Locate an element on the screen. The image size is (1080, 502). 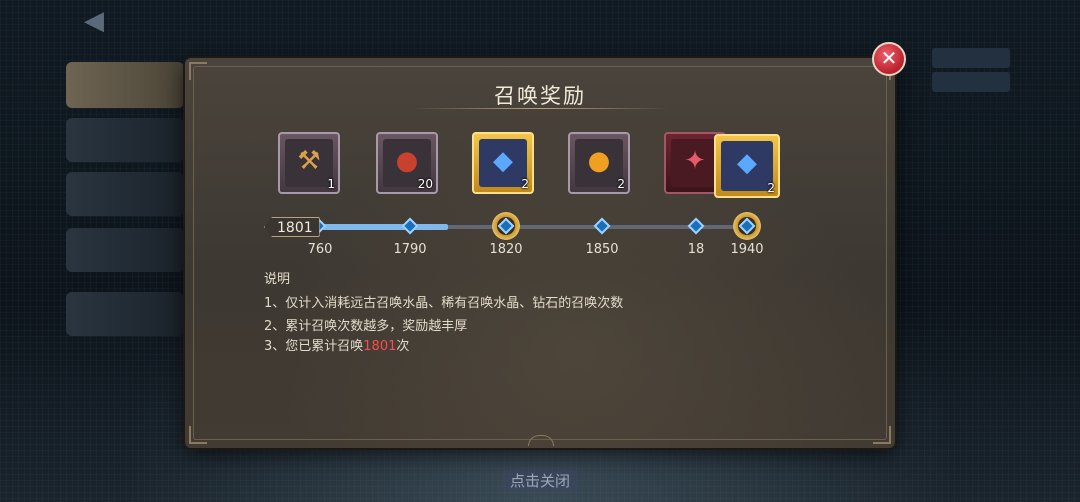
current-count-marker: 1801 is located at coordinates (292, 227).